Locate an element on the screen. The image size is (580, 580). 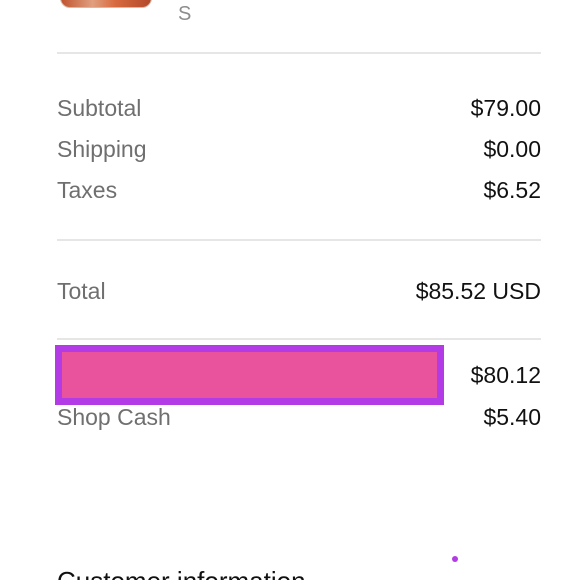
shipping-value: $0.00 is located at coordinates (512, 149).